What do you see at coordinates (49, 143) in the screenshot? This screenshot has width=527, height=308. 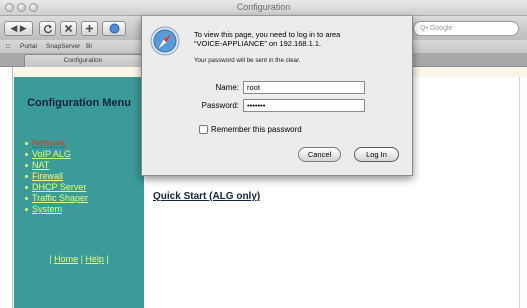 I see `menu-item-label: Network` at bounding box center [49, 143].